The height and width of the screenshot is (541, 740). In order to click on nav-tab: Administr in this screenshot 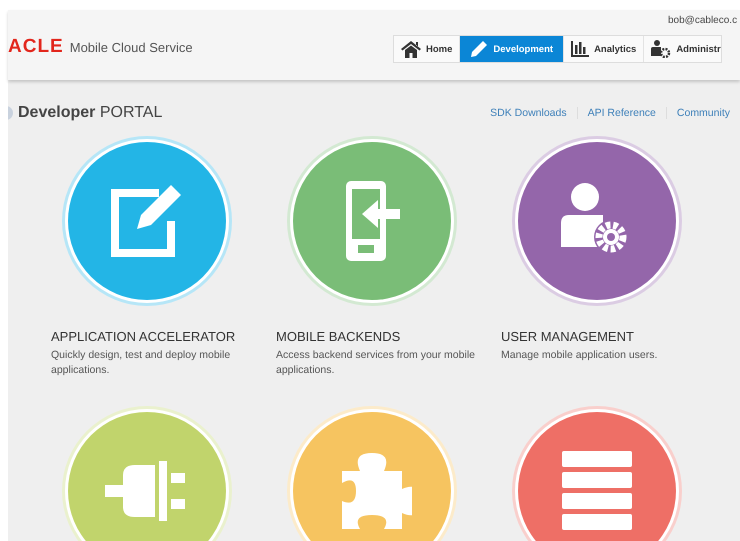, I will do `click(682, 49)`.